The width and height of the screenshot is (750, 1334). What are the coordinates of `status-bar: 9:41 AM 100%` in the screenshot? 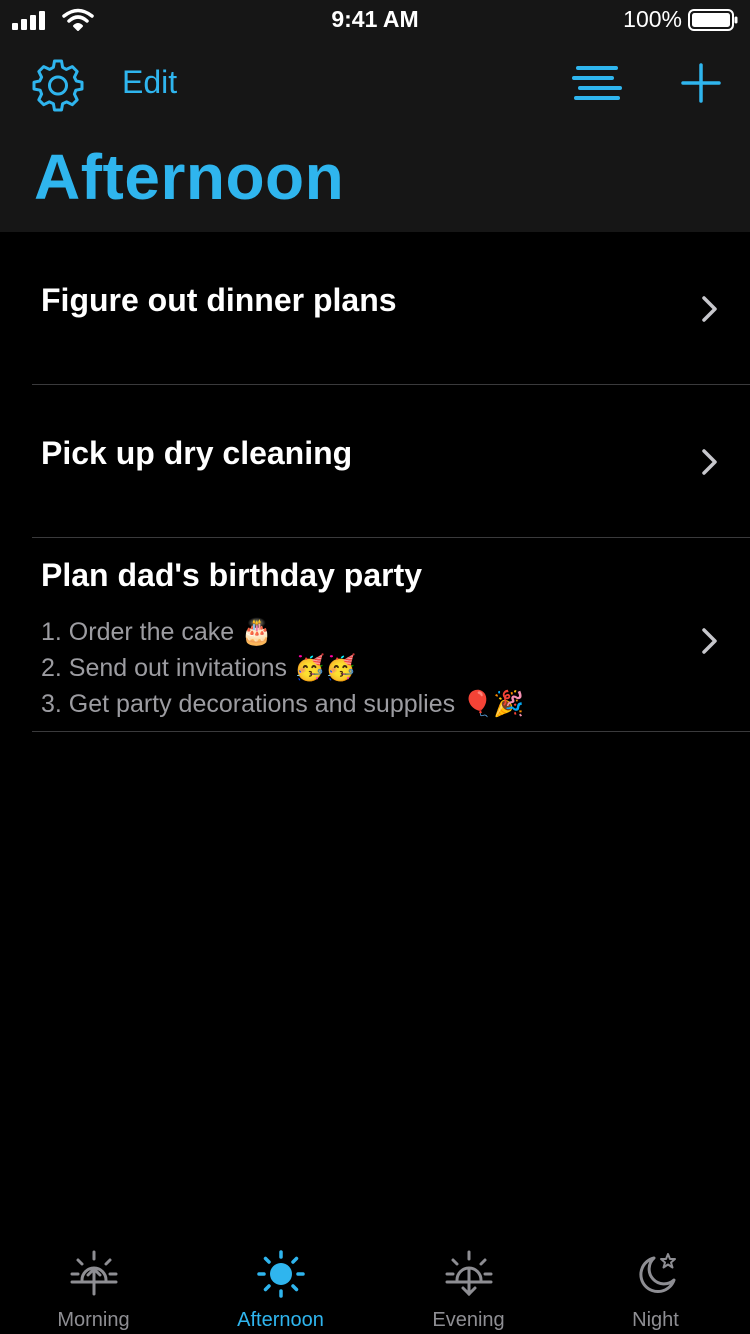 It's located at (375, 20).